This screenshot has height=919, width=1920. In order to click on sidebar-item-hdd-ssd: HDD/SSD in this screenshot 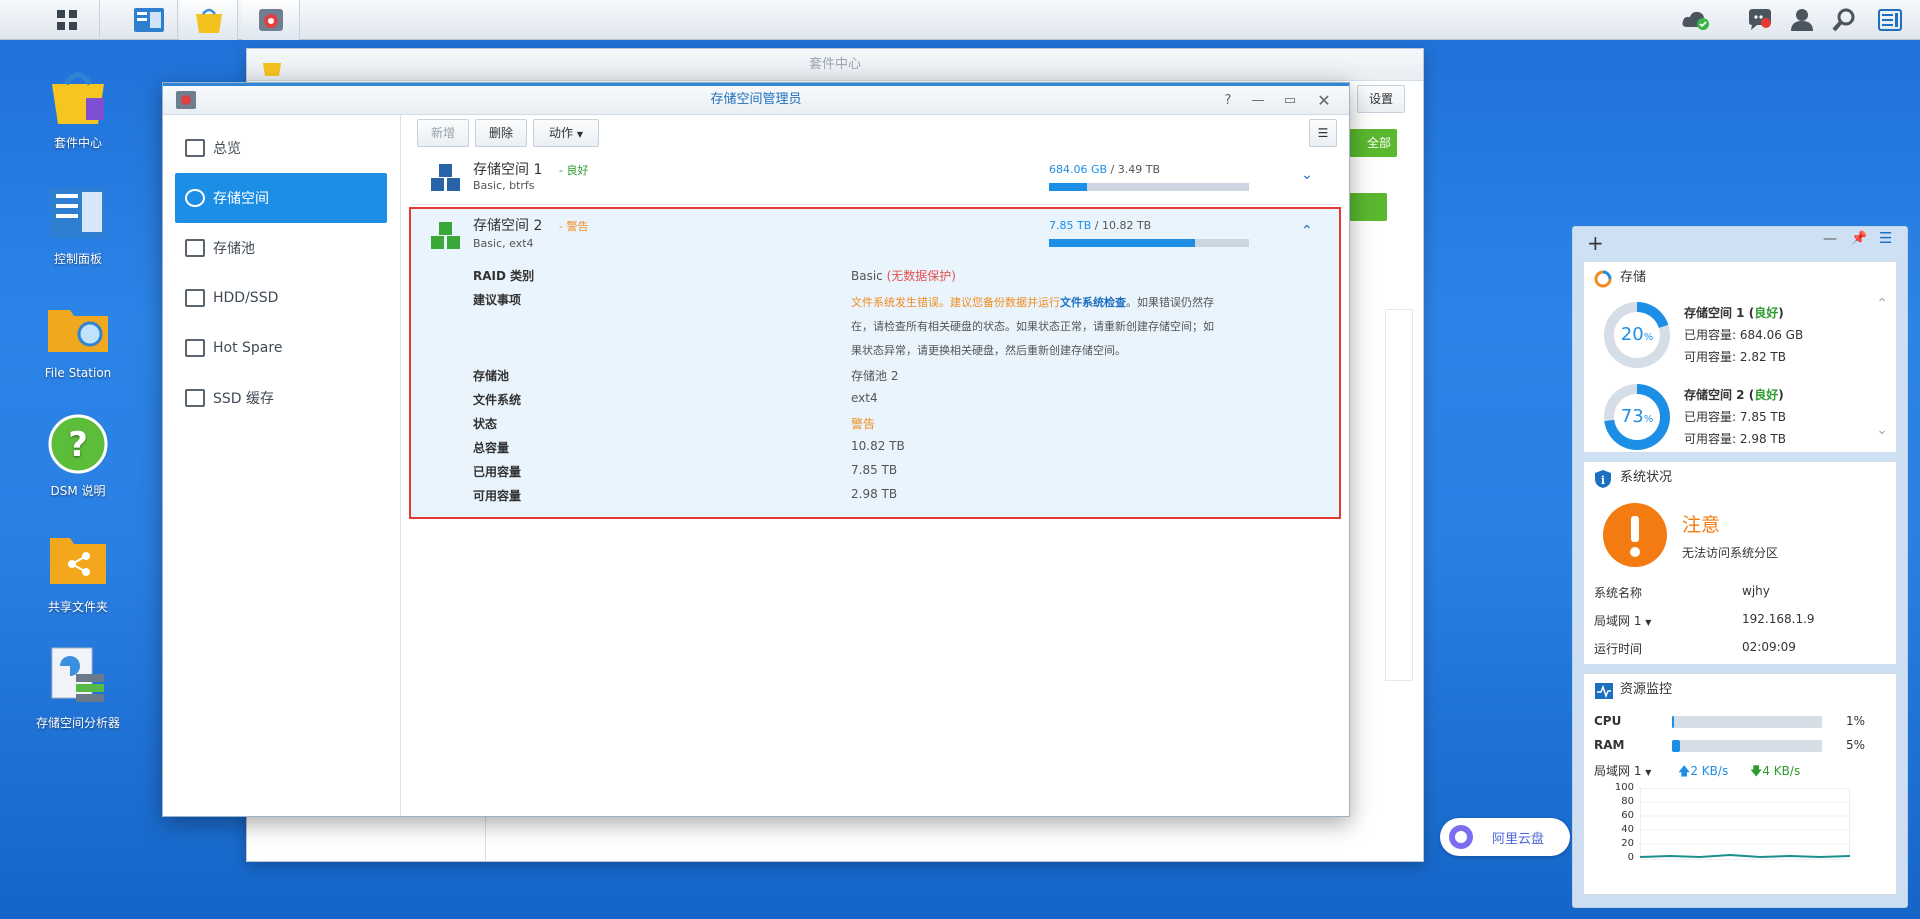, I will do `click(281, 298)`.